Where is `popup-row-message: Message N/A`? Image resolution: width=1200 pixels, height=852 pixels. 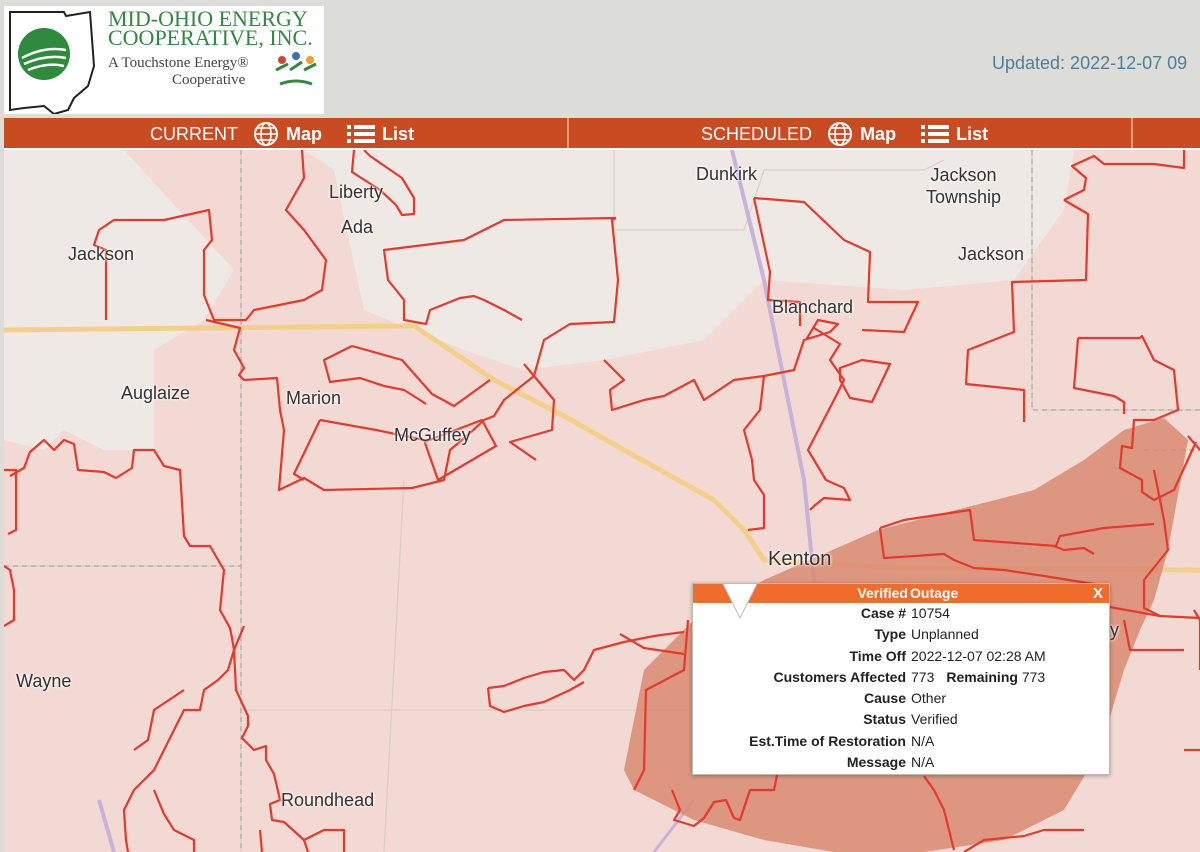 popup-row-message: Message N/A is located at coordinates (901, 762).